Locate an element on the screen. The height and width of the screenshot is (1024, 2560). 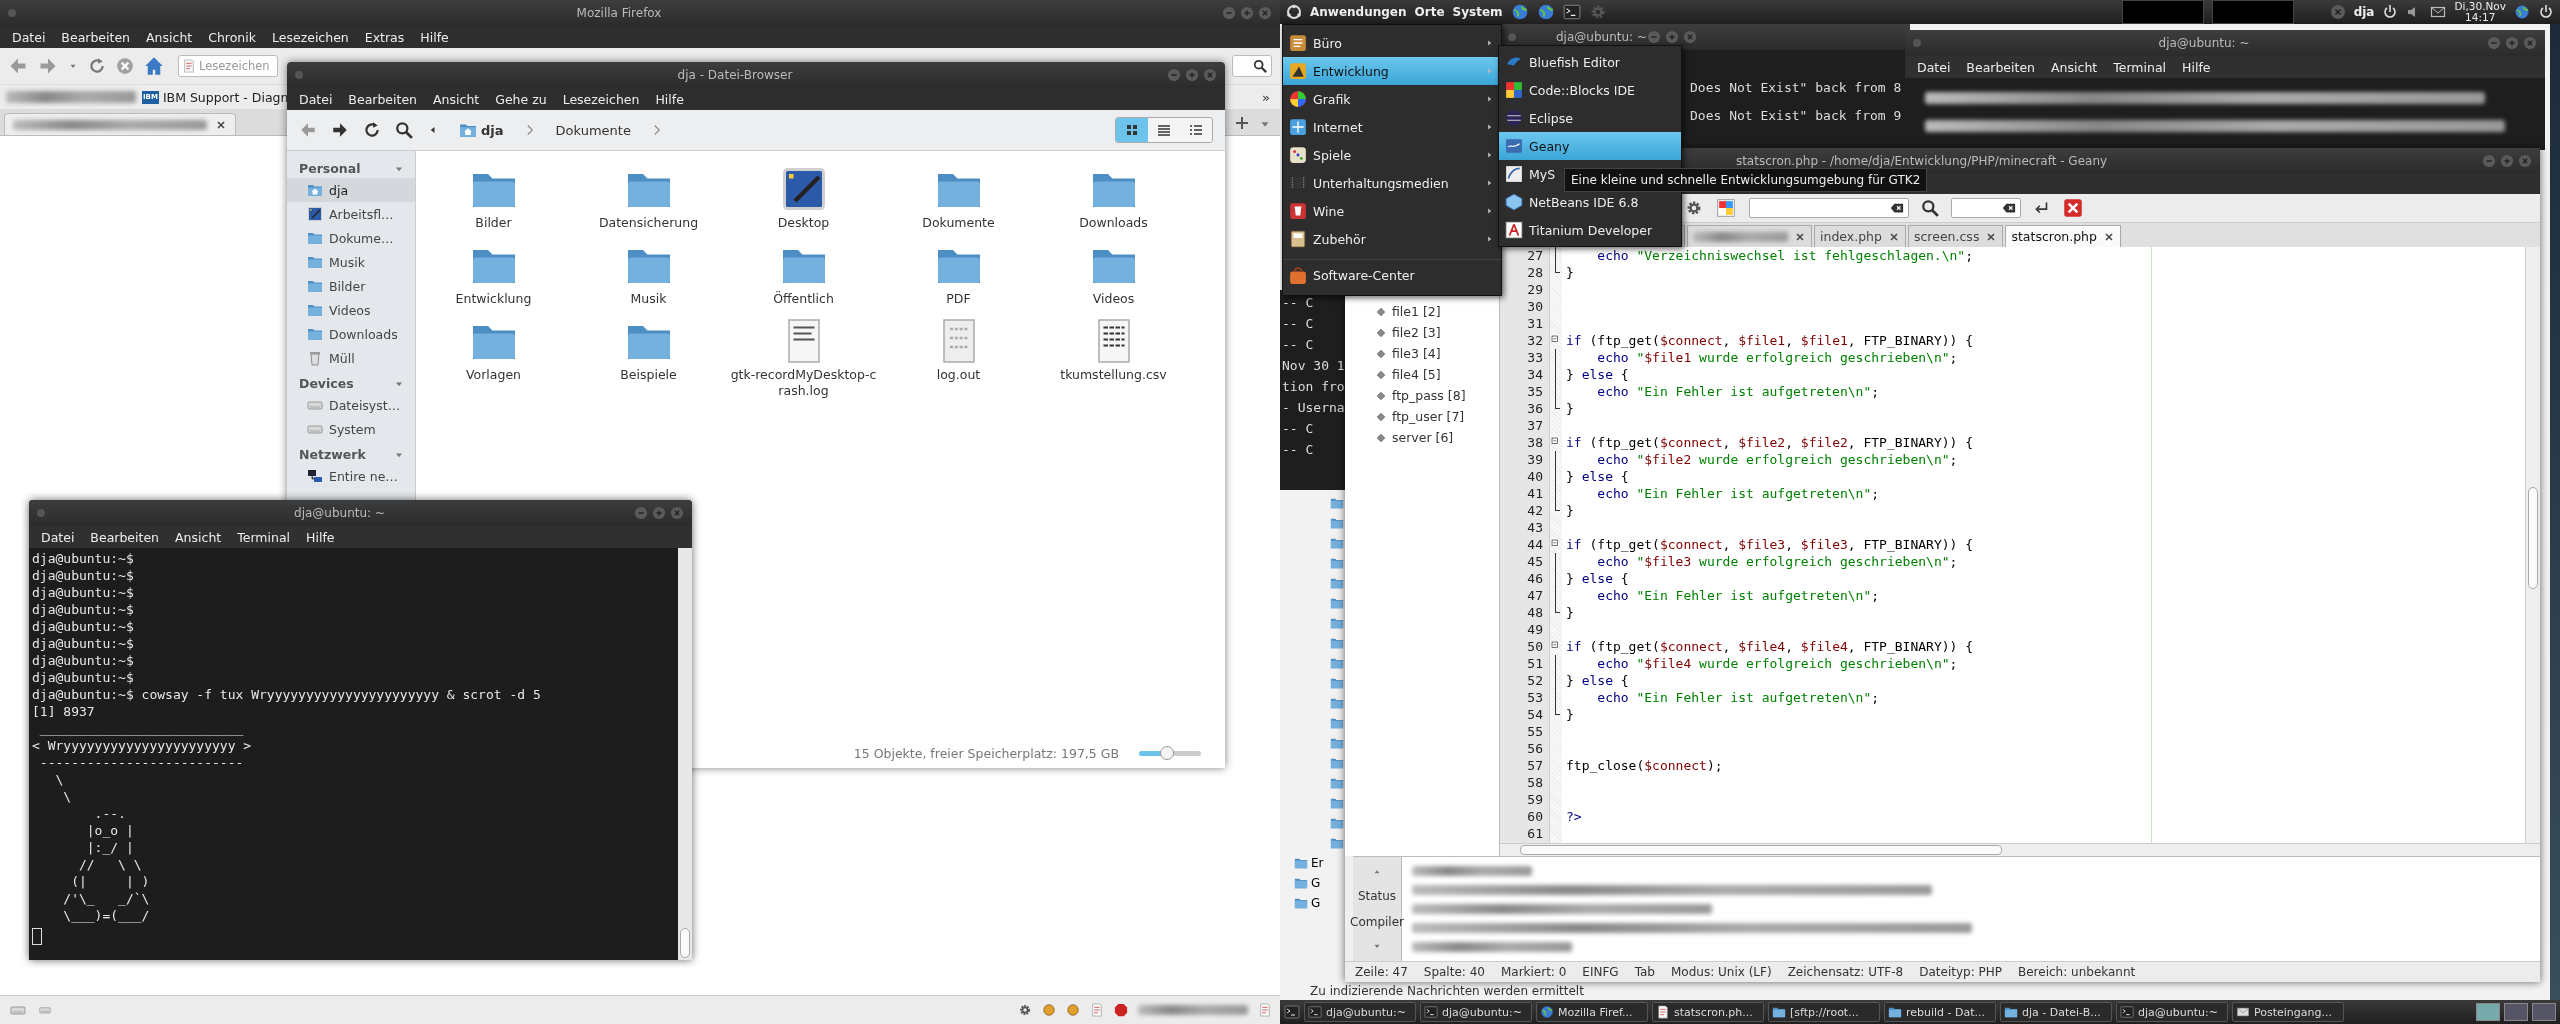
line-number: 35 is located at coordinates (1534, 391).